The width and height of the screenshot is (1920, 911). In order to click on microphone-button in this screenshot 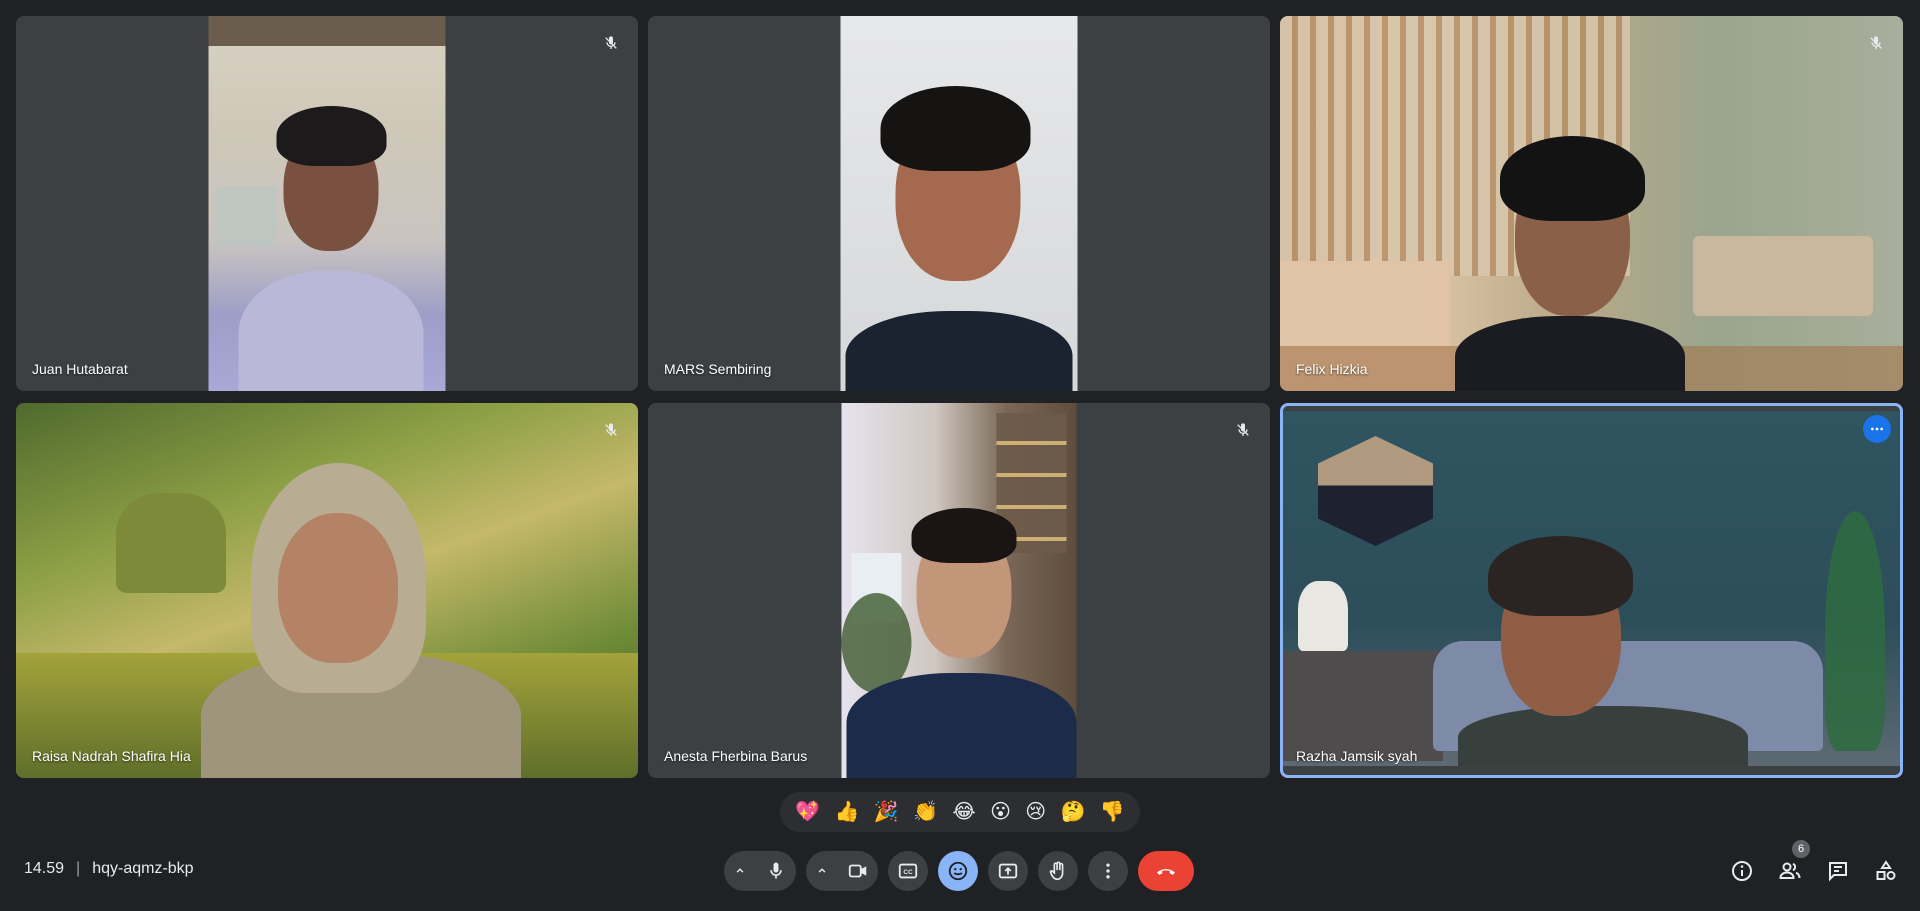, I will do `click(776, 871)`.